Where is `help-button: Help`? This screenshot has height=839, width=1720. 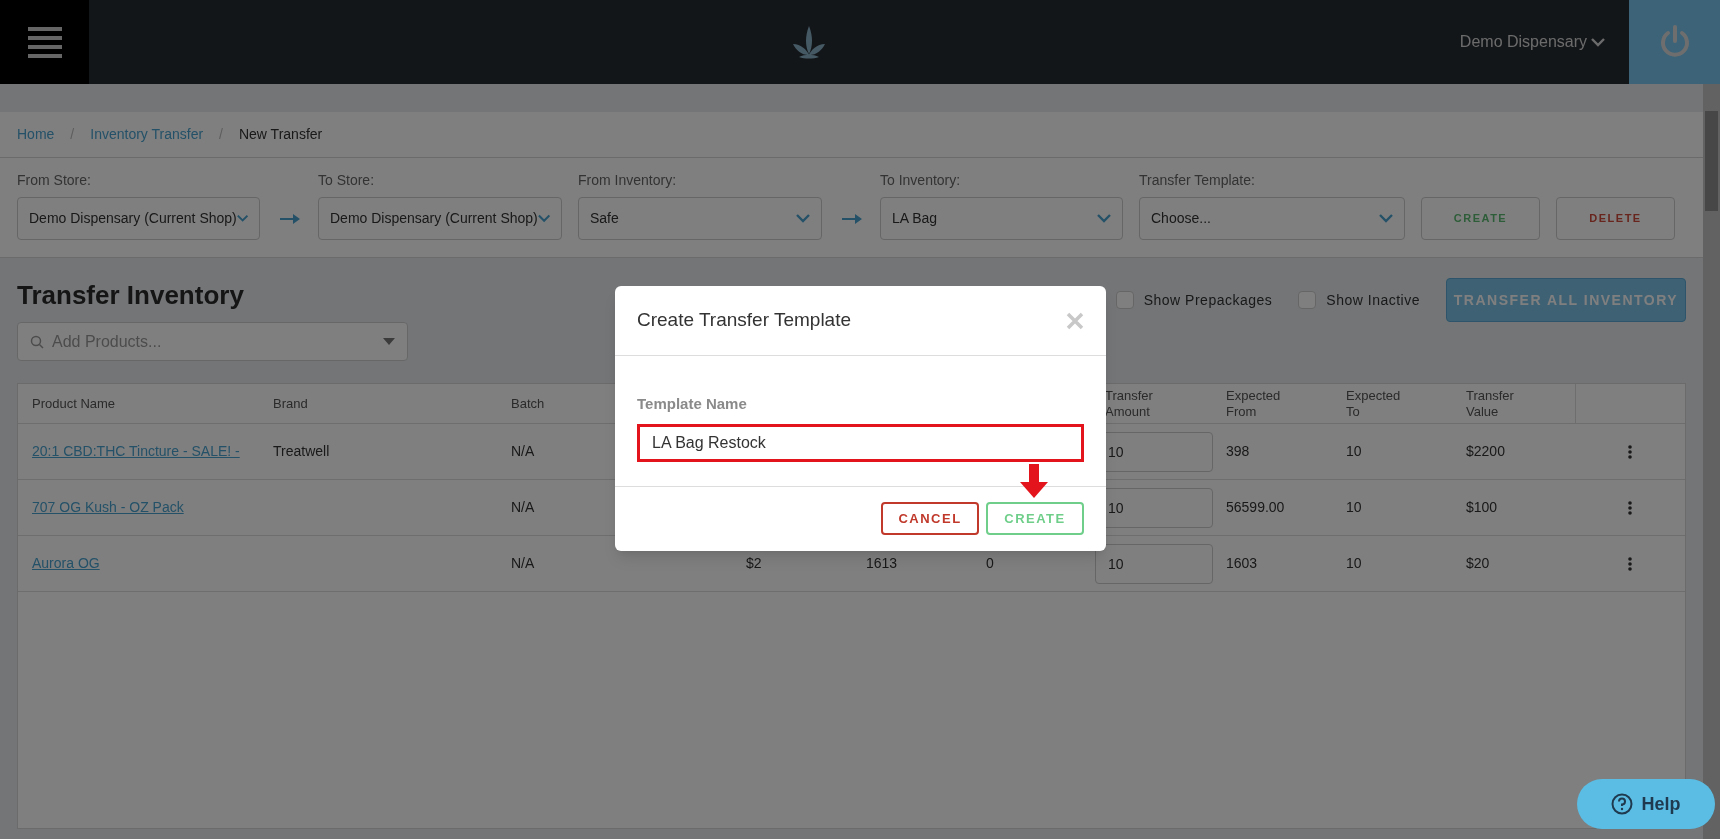
help-button: Help is located at coordinates (1646, 804).